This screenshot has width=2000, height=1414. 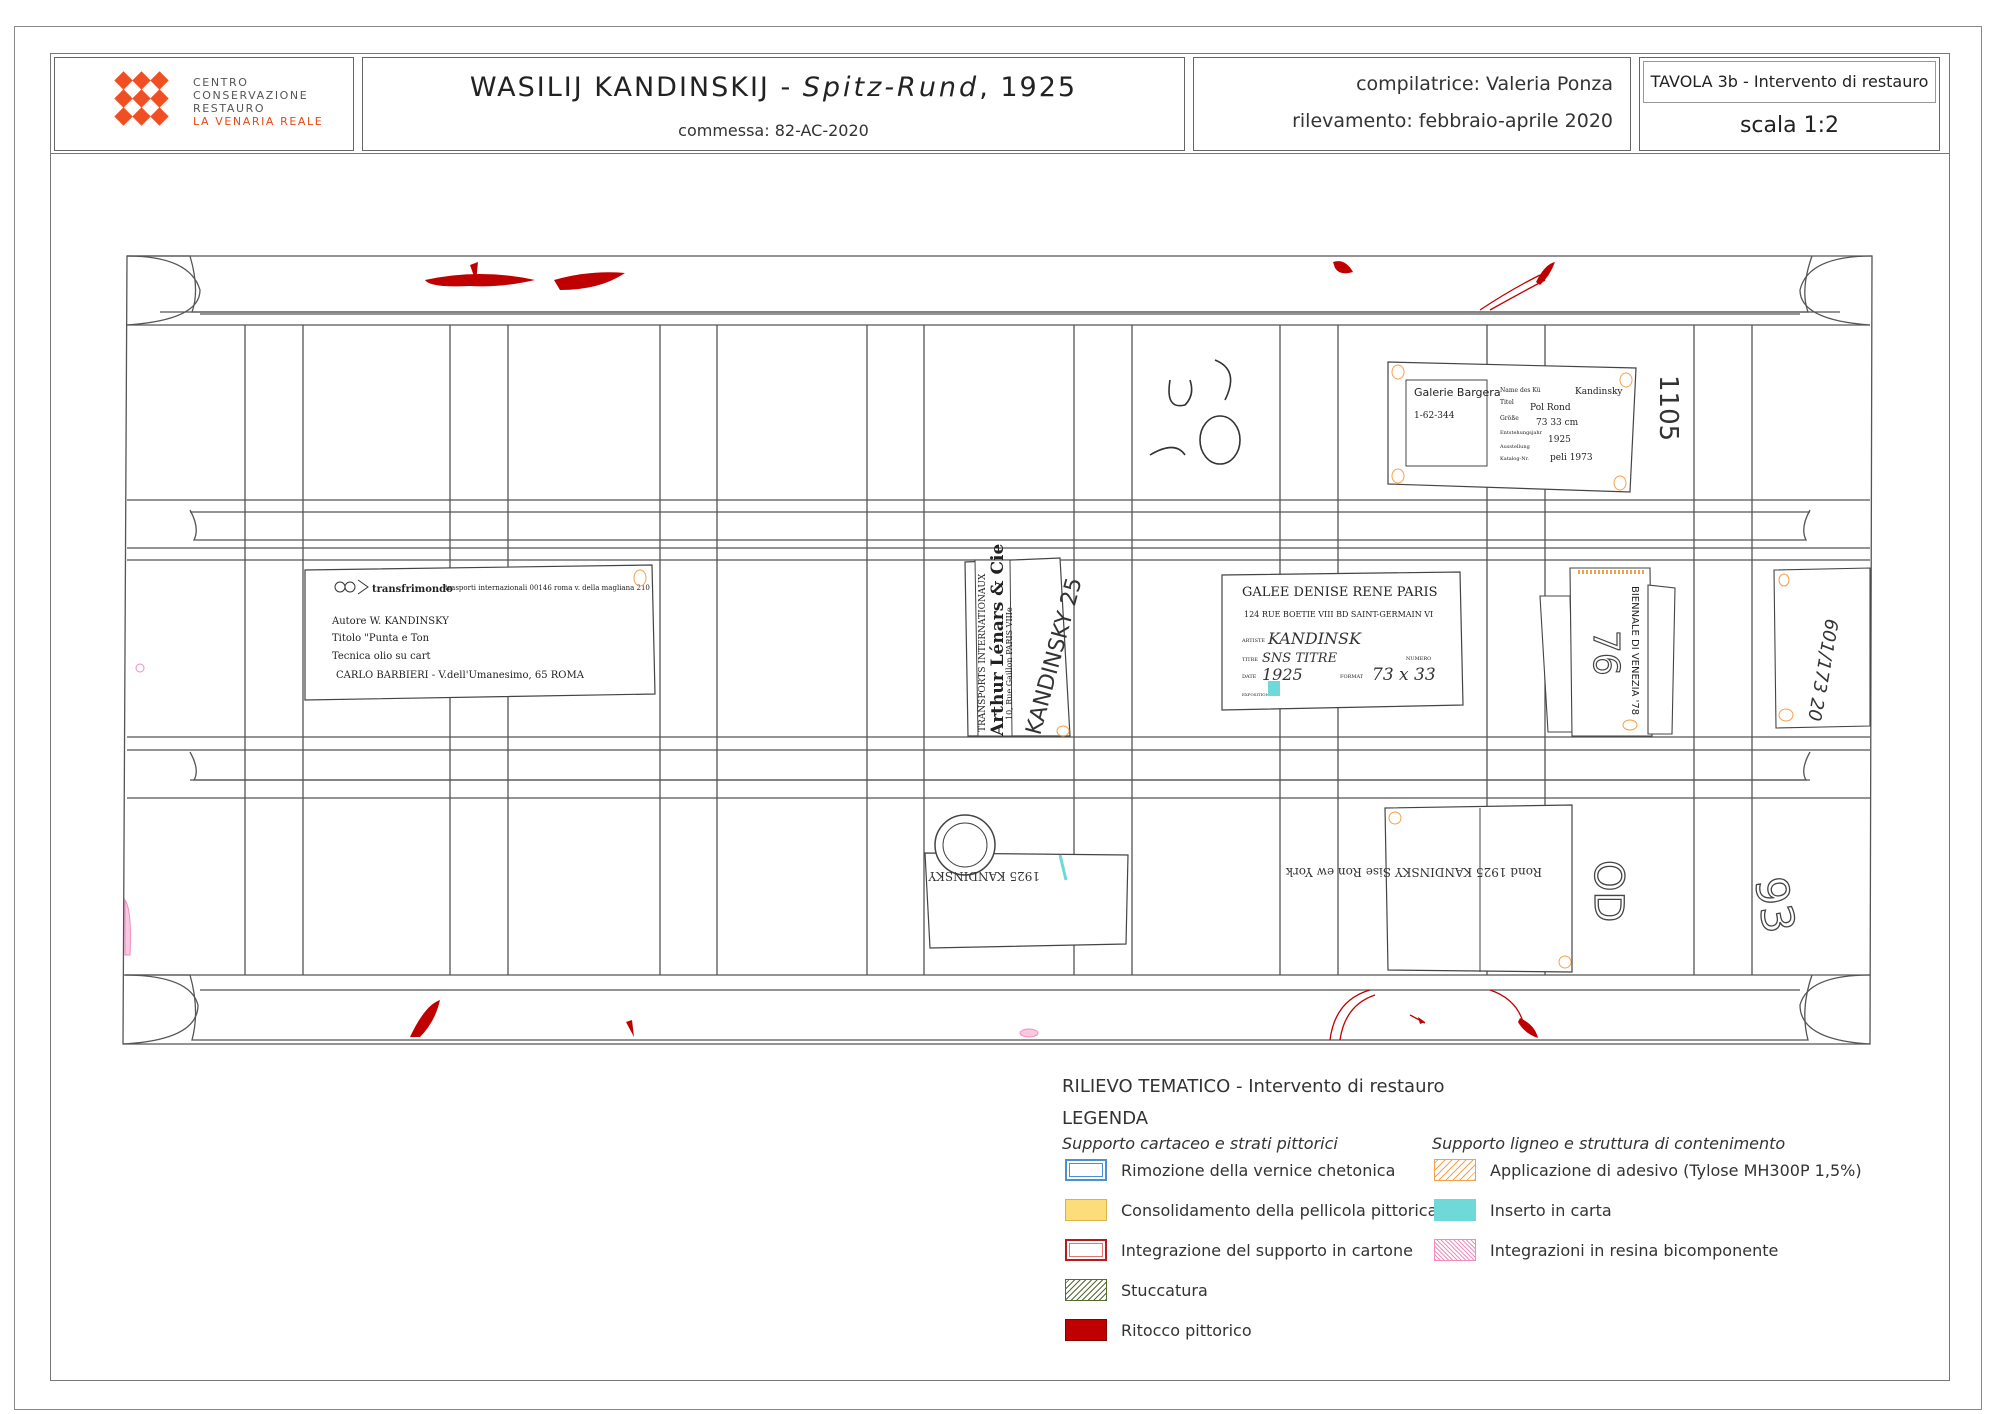 What do you see at coordinates (1822, 648) in the screenshot?
I see `label-right-small: 601/173 20` at bounding box center [1822, 648].